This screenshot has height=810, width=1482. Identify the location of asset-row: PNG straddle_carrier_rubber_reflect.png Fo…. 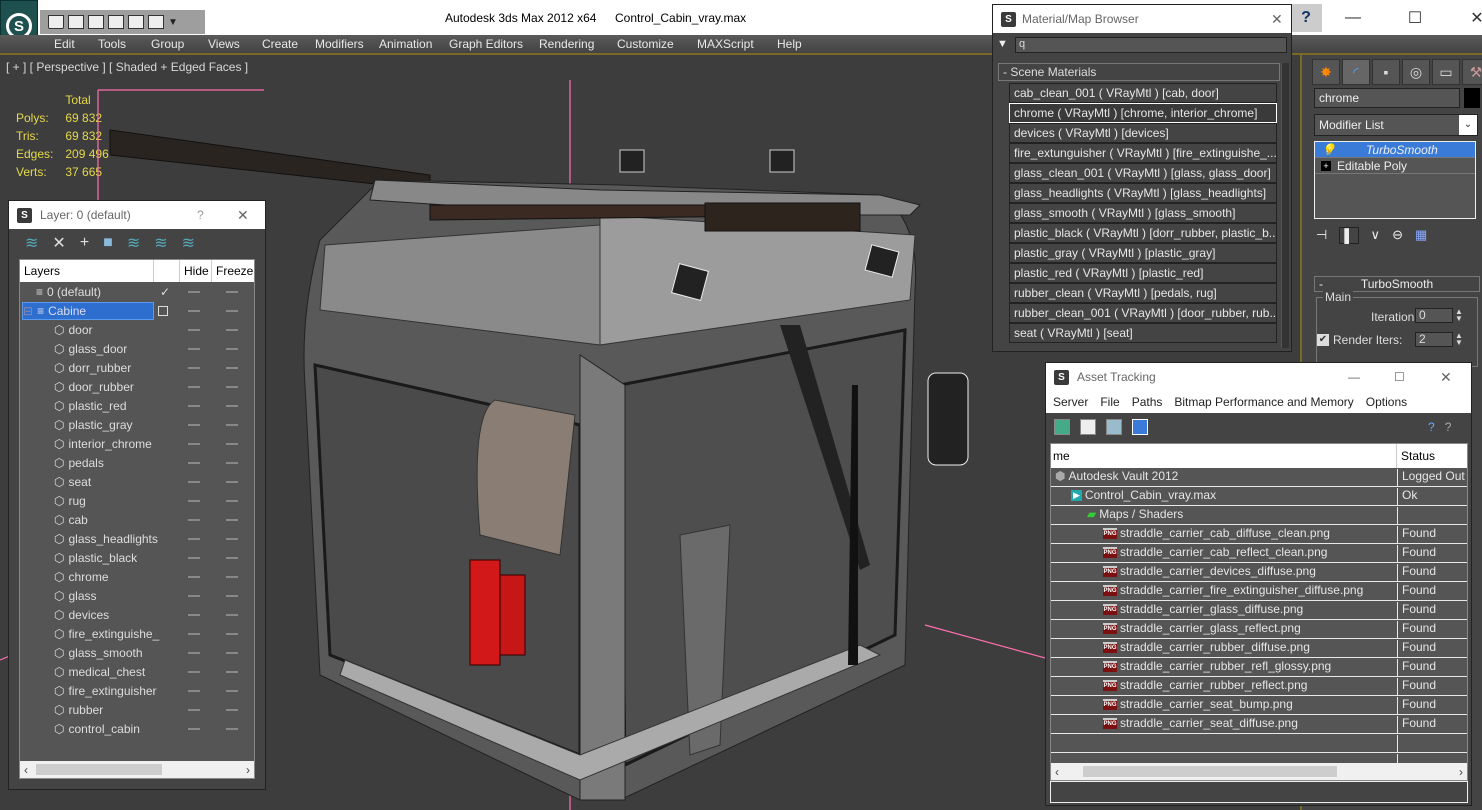
(1259, 686).